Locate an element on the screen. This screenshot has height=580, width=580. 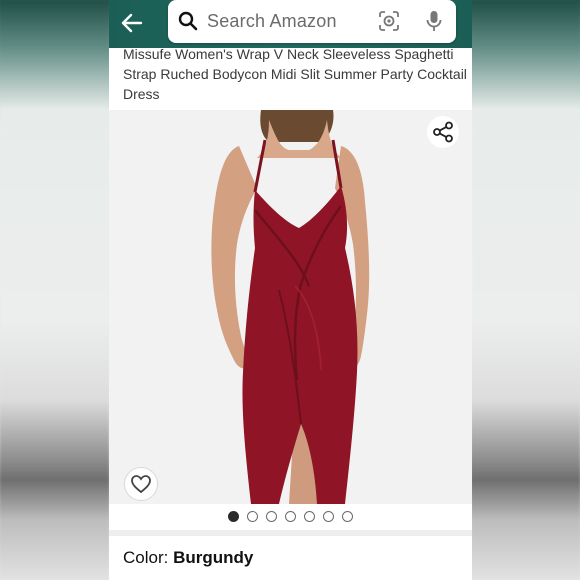
top-bar: Search Amazon is located at coordinates (290, 24).